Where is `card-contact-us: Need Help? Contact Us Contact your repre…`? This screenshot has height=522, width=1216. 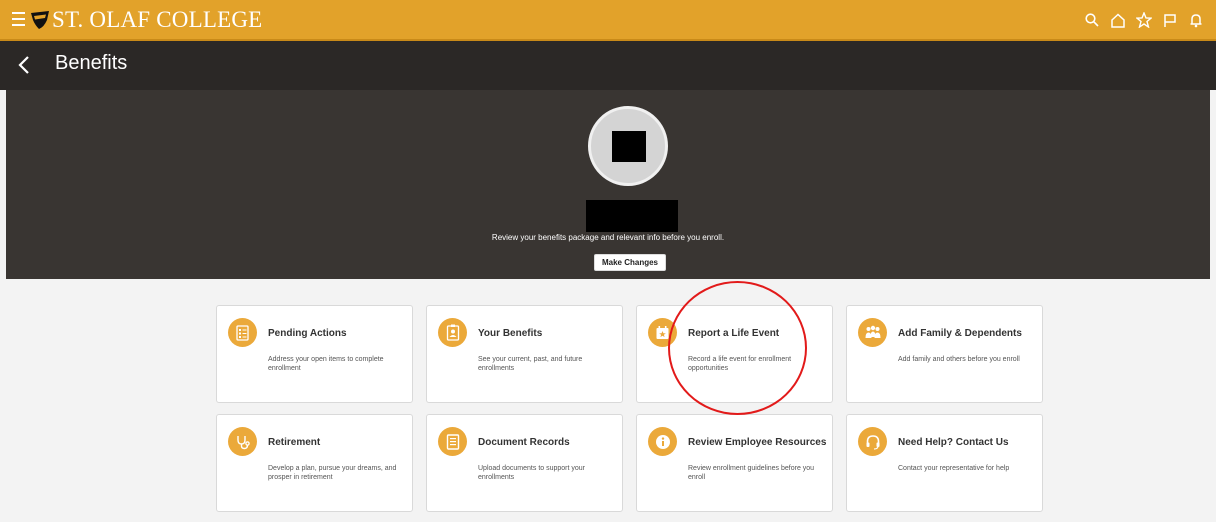 card-contact-us: Need Help? Contact Us Contact your repre… is located at coordinates (944, 463).